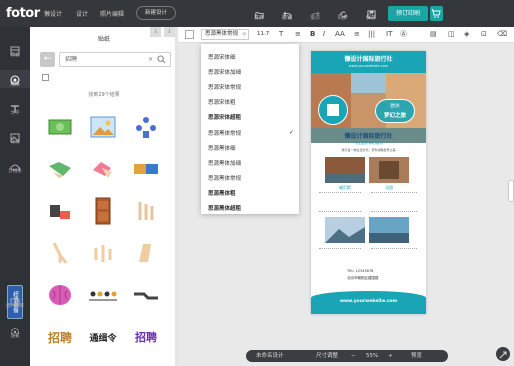 This screenshot has width=514, height=366. I want to click on rail-item-sticker: 贴纸, so click(15, 79).